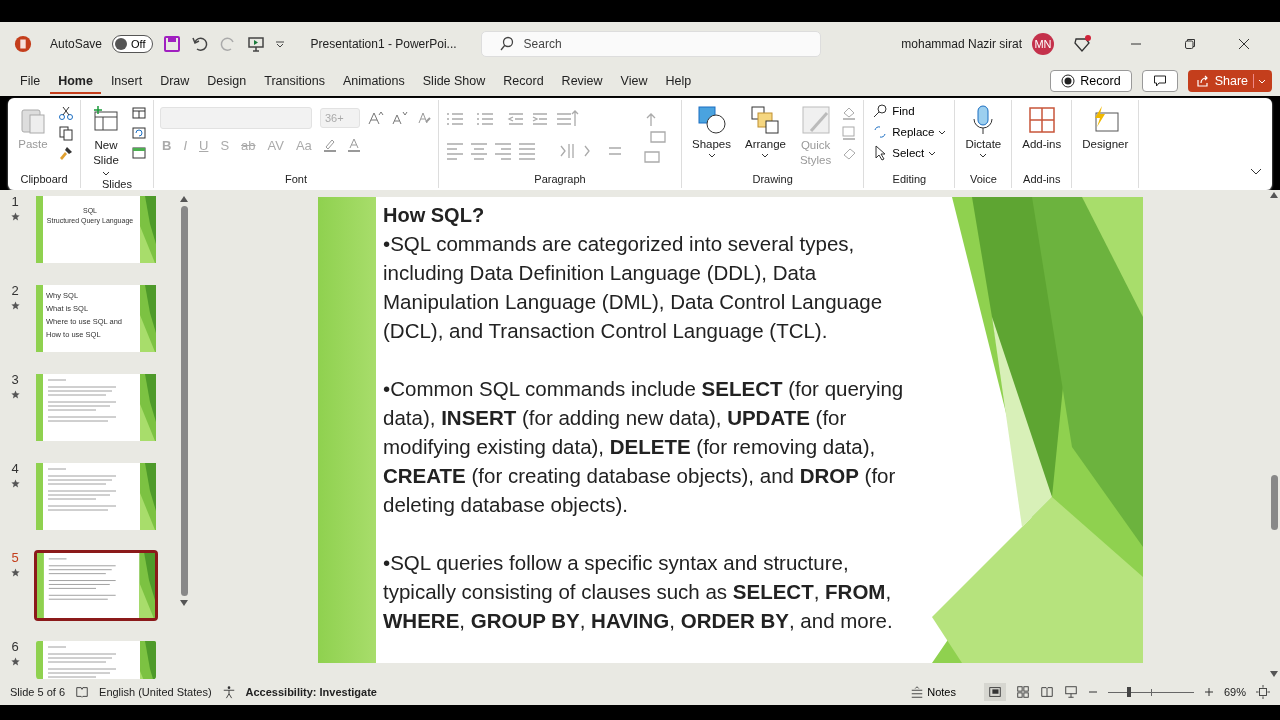 The width and height of the screenshot is (1280, 720). Describe the element at coordinates (117, 184) in the screenshot. I see `group-label: Slides` at that location.